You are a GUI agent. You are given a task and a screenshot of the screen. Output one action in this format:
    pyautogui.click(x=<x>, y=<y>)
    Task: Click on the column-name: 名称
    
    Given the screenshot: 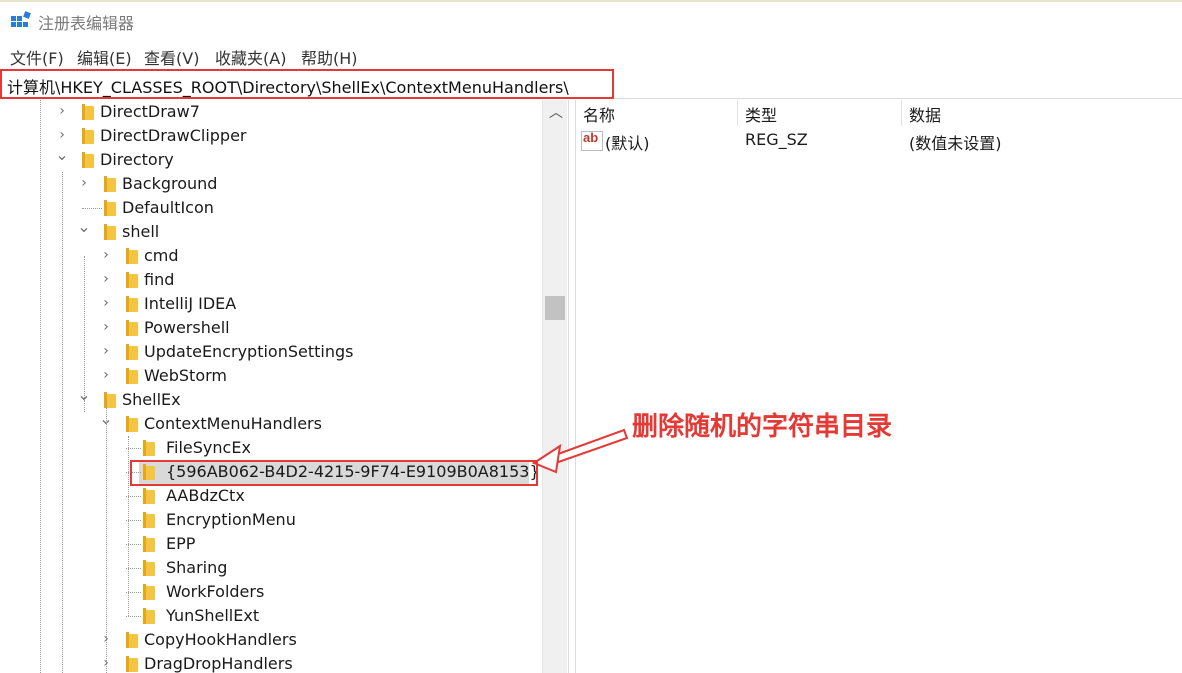 What is the action you would take?
    pyautogui.click(x=599, y=115)
    